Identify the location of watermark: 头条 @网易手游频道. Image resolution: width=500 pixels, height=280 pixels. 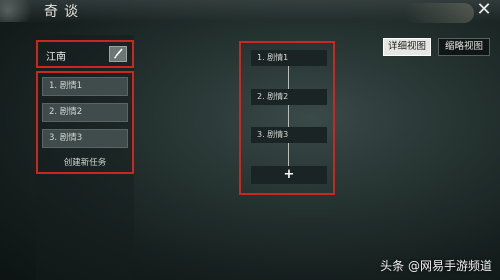
(436, 266).